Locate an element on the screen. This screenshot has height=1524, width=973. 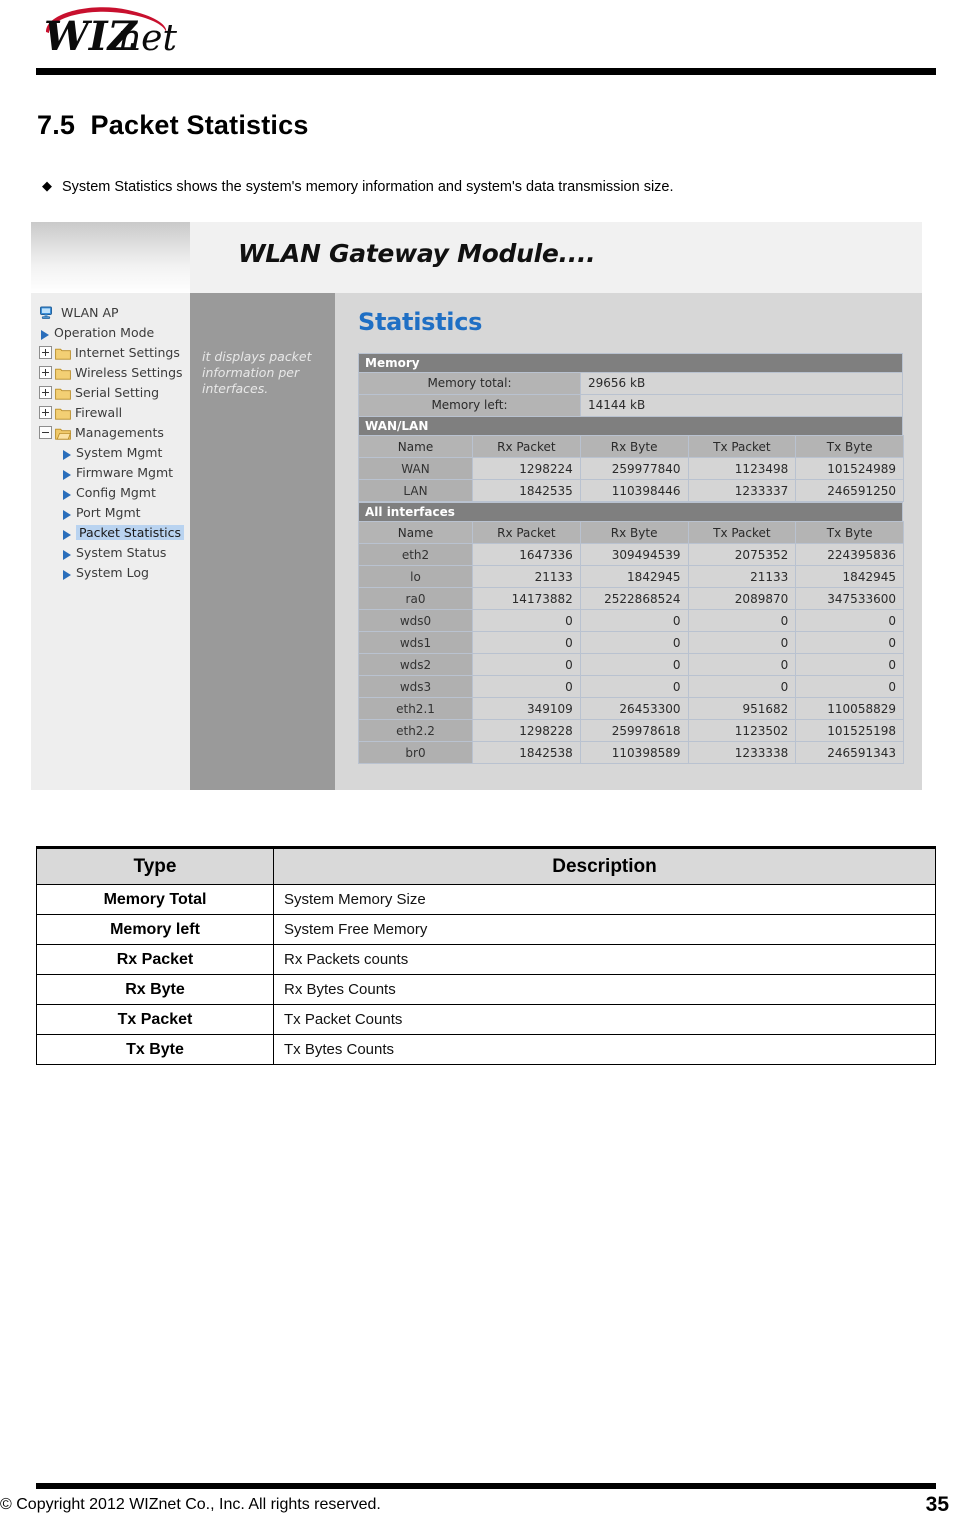
table-row: wds1 0 0 0 0 is located at coordinates (631, 642).